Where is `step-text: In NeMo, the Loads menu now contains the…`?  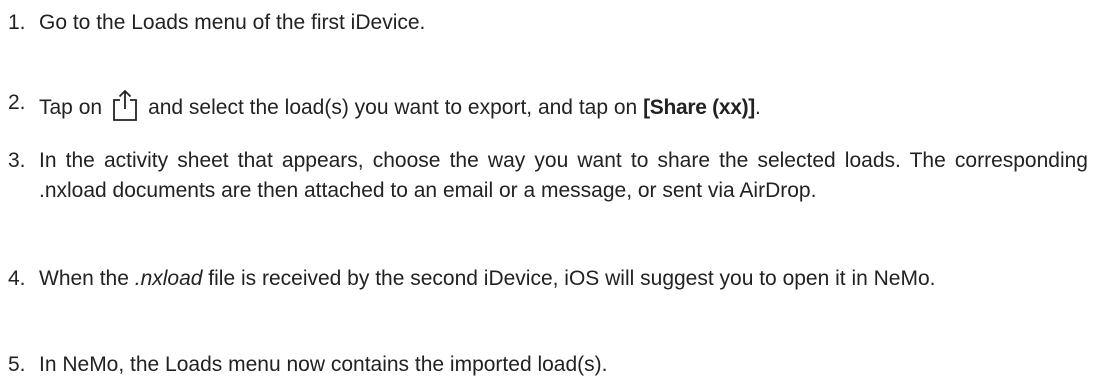 step-text: In NeMo, the Loads menu now contains the… is located at coordinates (323, 364).